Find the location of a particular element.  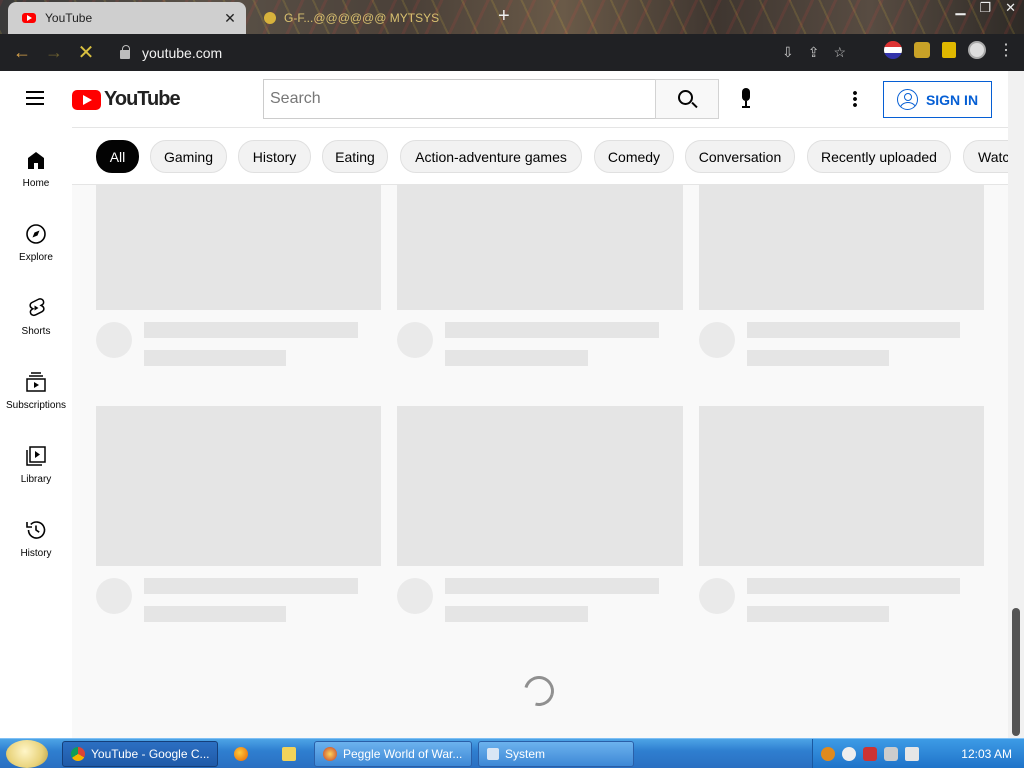

chip-recently-uploaded: Recently uploaded is located at coordinates (879, 156).